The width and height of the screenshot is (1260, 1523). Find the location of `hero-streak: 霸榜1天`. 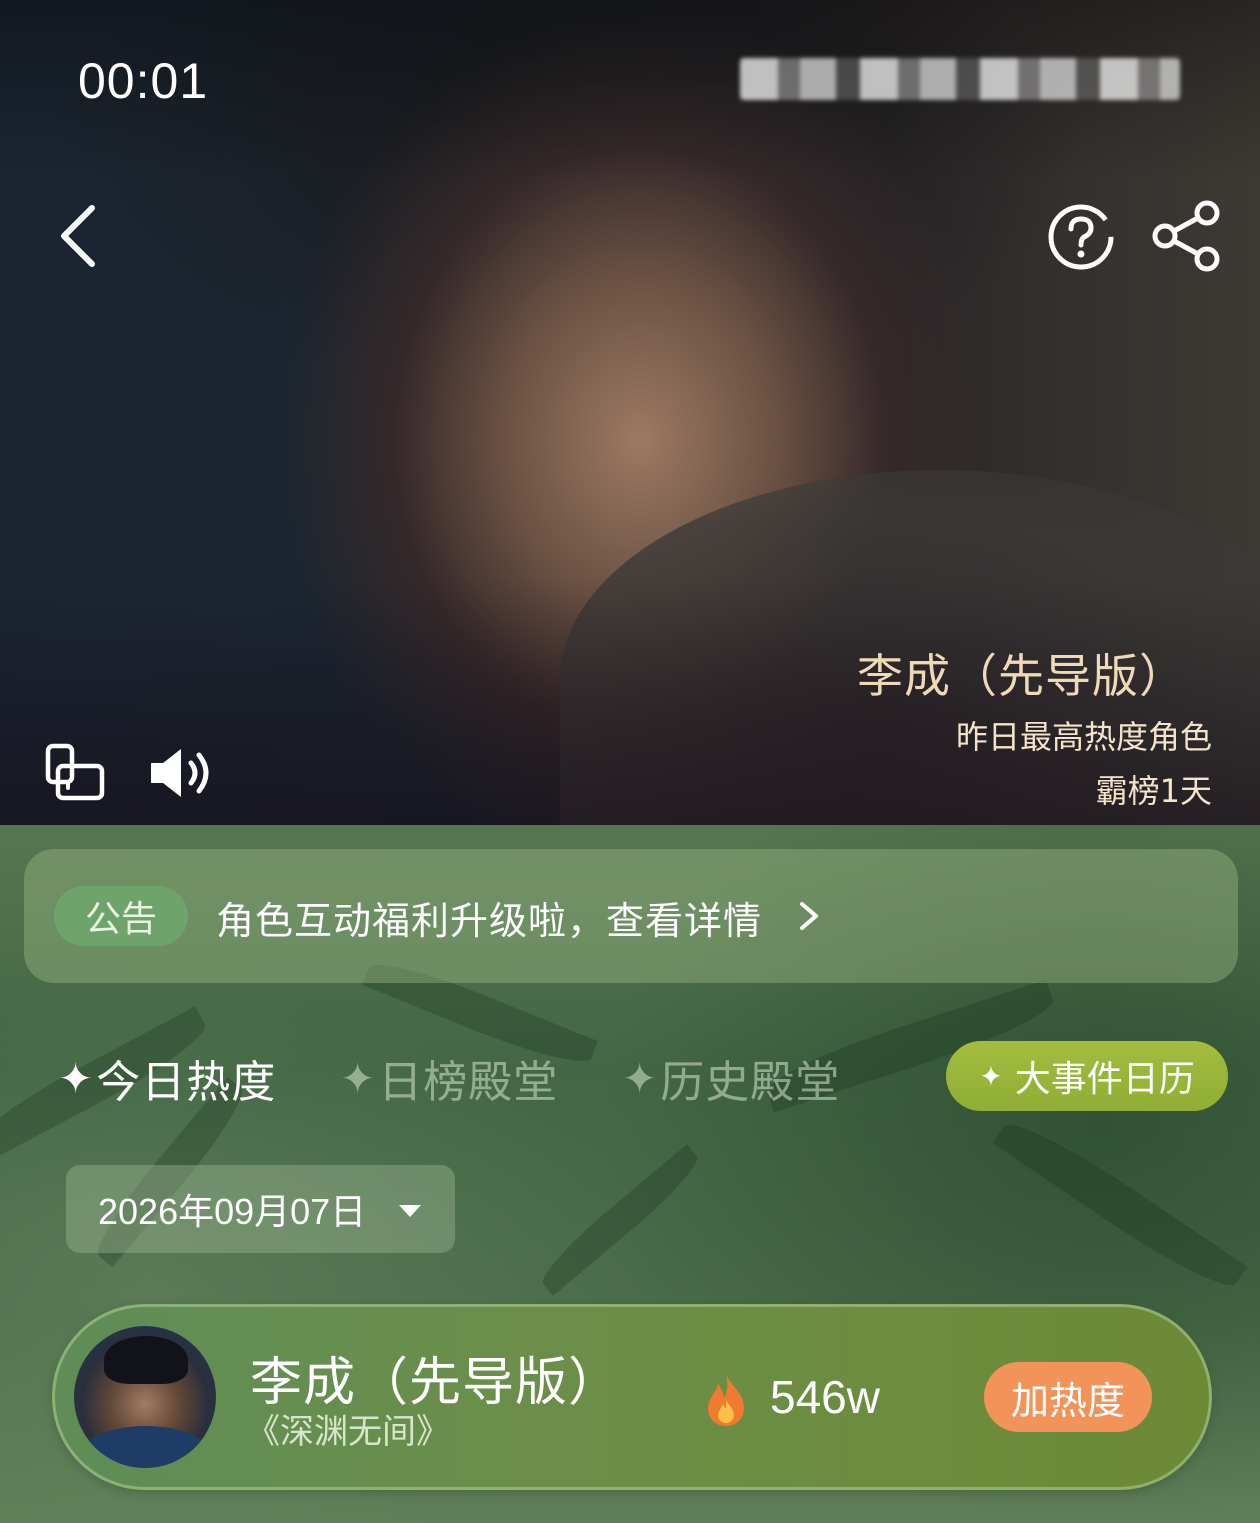

hero-streak: 霸榜1天 is located at coordinates (1153, 791).